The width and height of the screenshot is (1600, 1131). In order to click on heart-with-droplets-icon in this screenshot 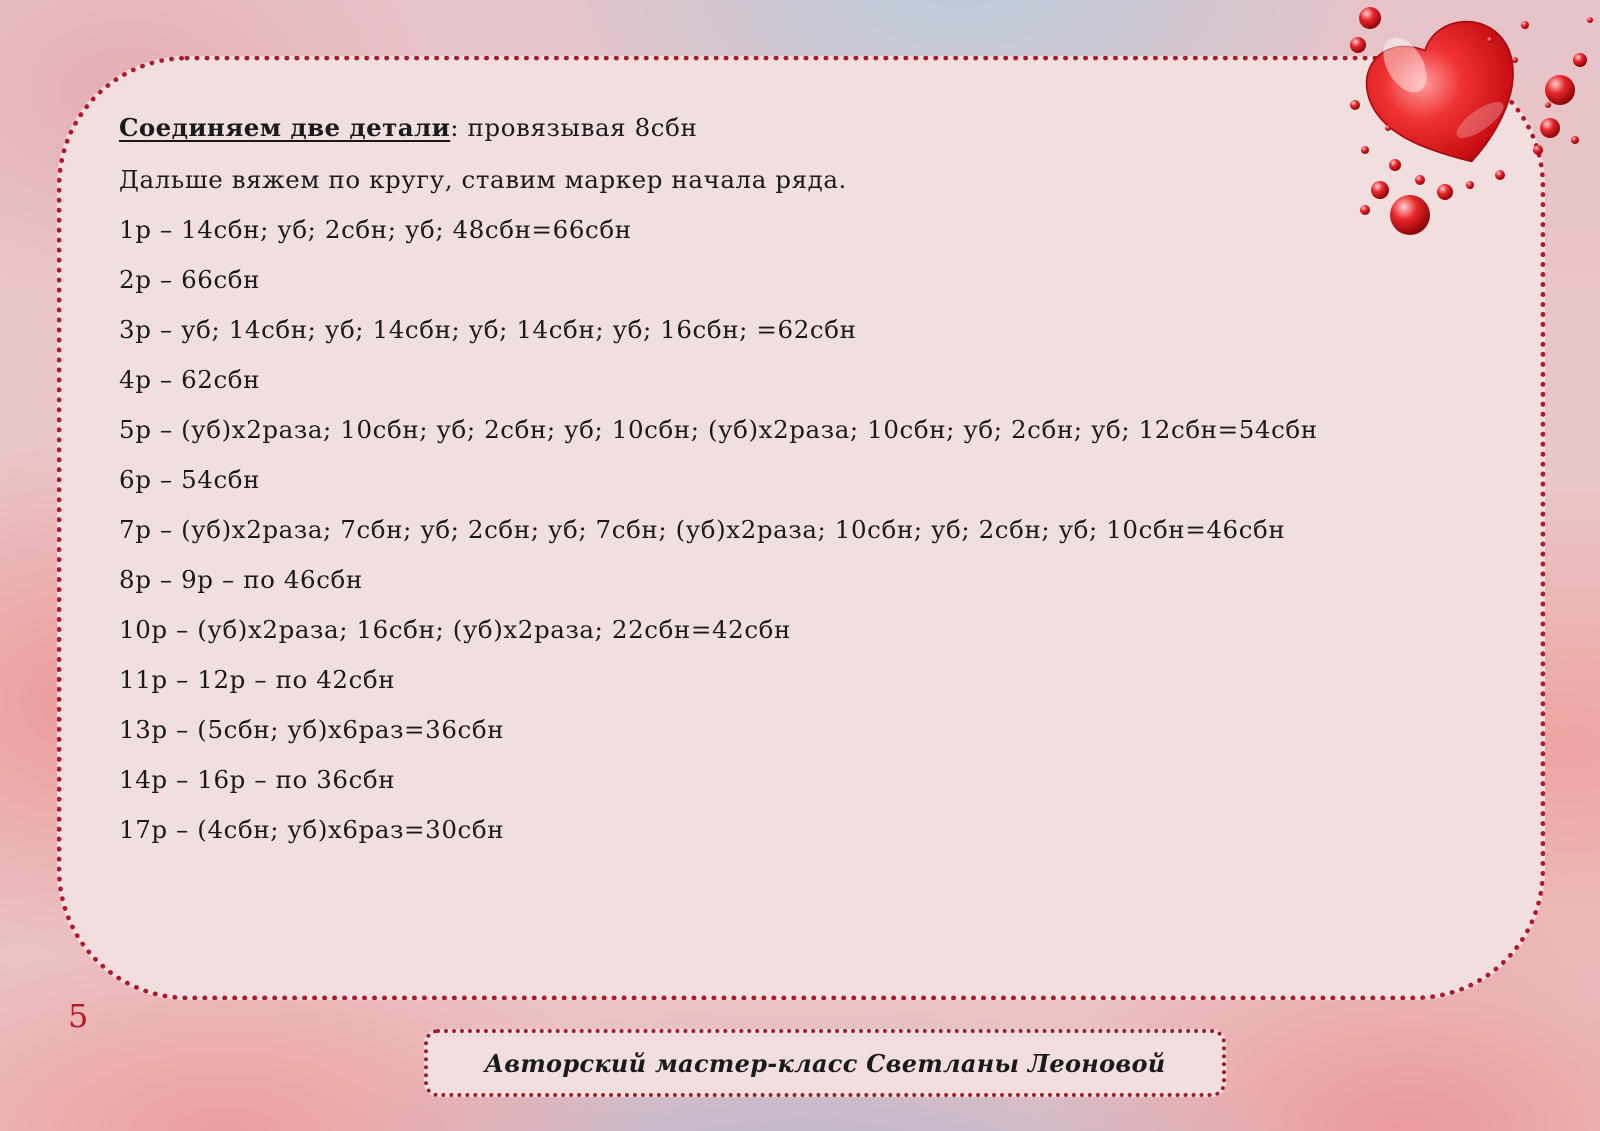, I will do `click(1471, 121)`.